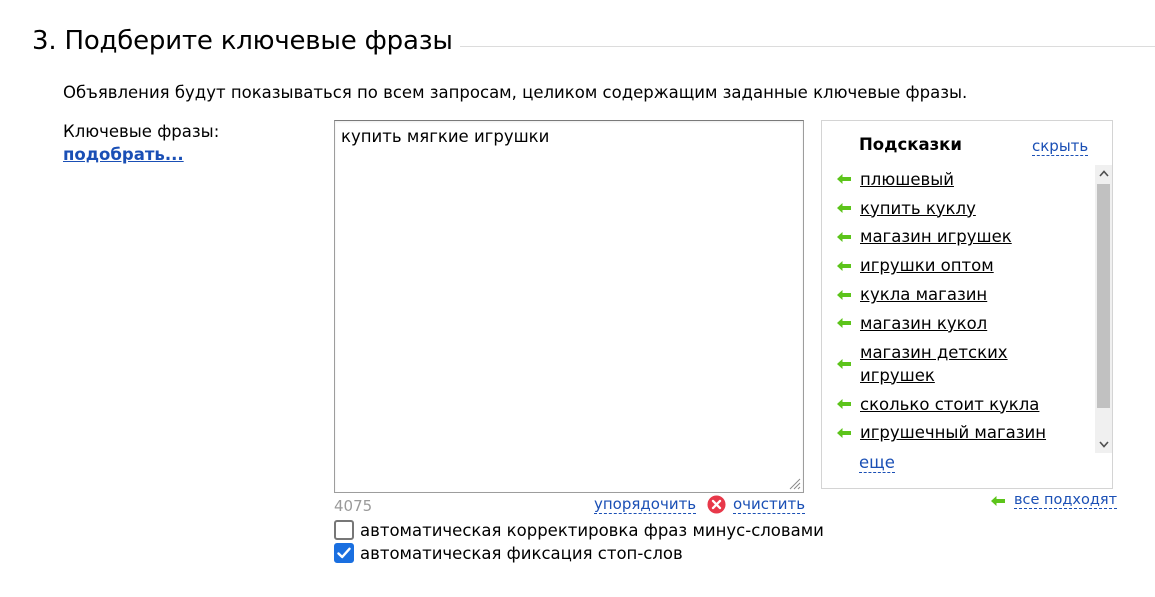  Describe the element at coordinates (769, 505) in the screenshot. I see `clear-button: очистить` at that location.